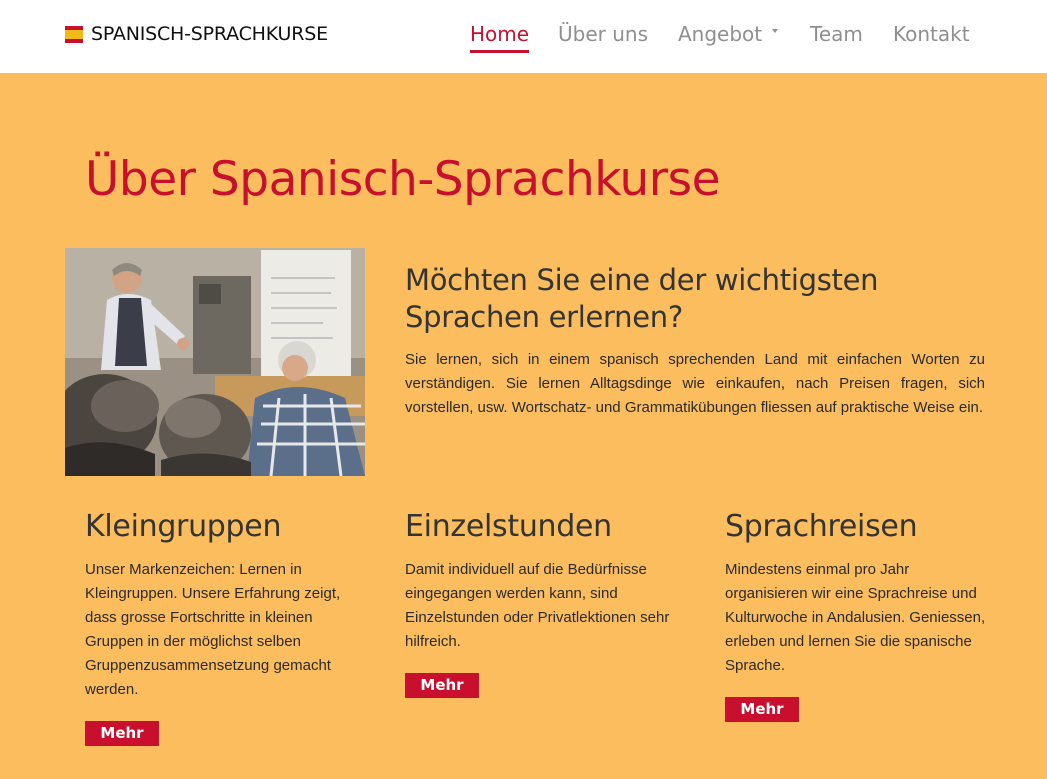 The height and width of the screenshot is (779, 1047). Describe the element at coordinates (821, 526) in the screenshot. I see `feature-title: Sprachreisen` at that location.